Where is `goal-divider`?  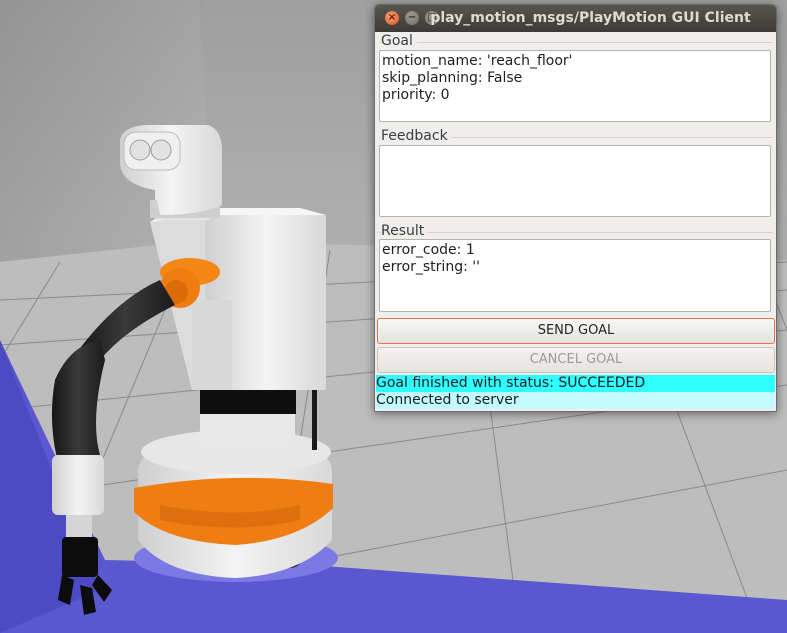
goal-divider is located at coordinates (576, 42).